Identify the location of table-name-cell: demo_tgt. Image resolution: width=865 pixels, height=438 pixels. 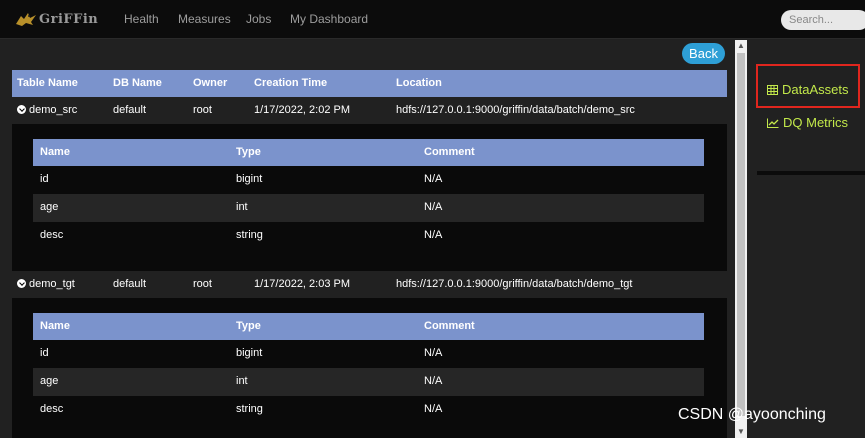
(46, 284).